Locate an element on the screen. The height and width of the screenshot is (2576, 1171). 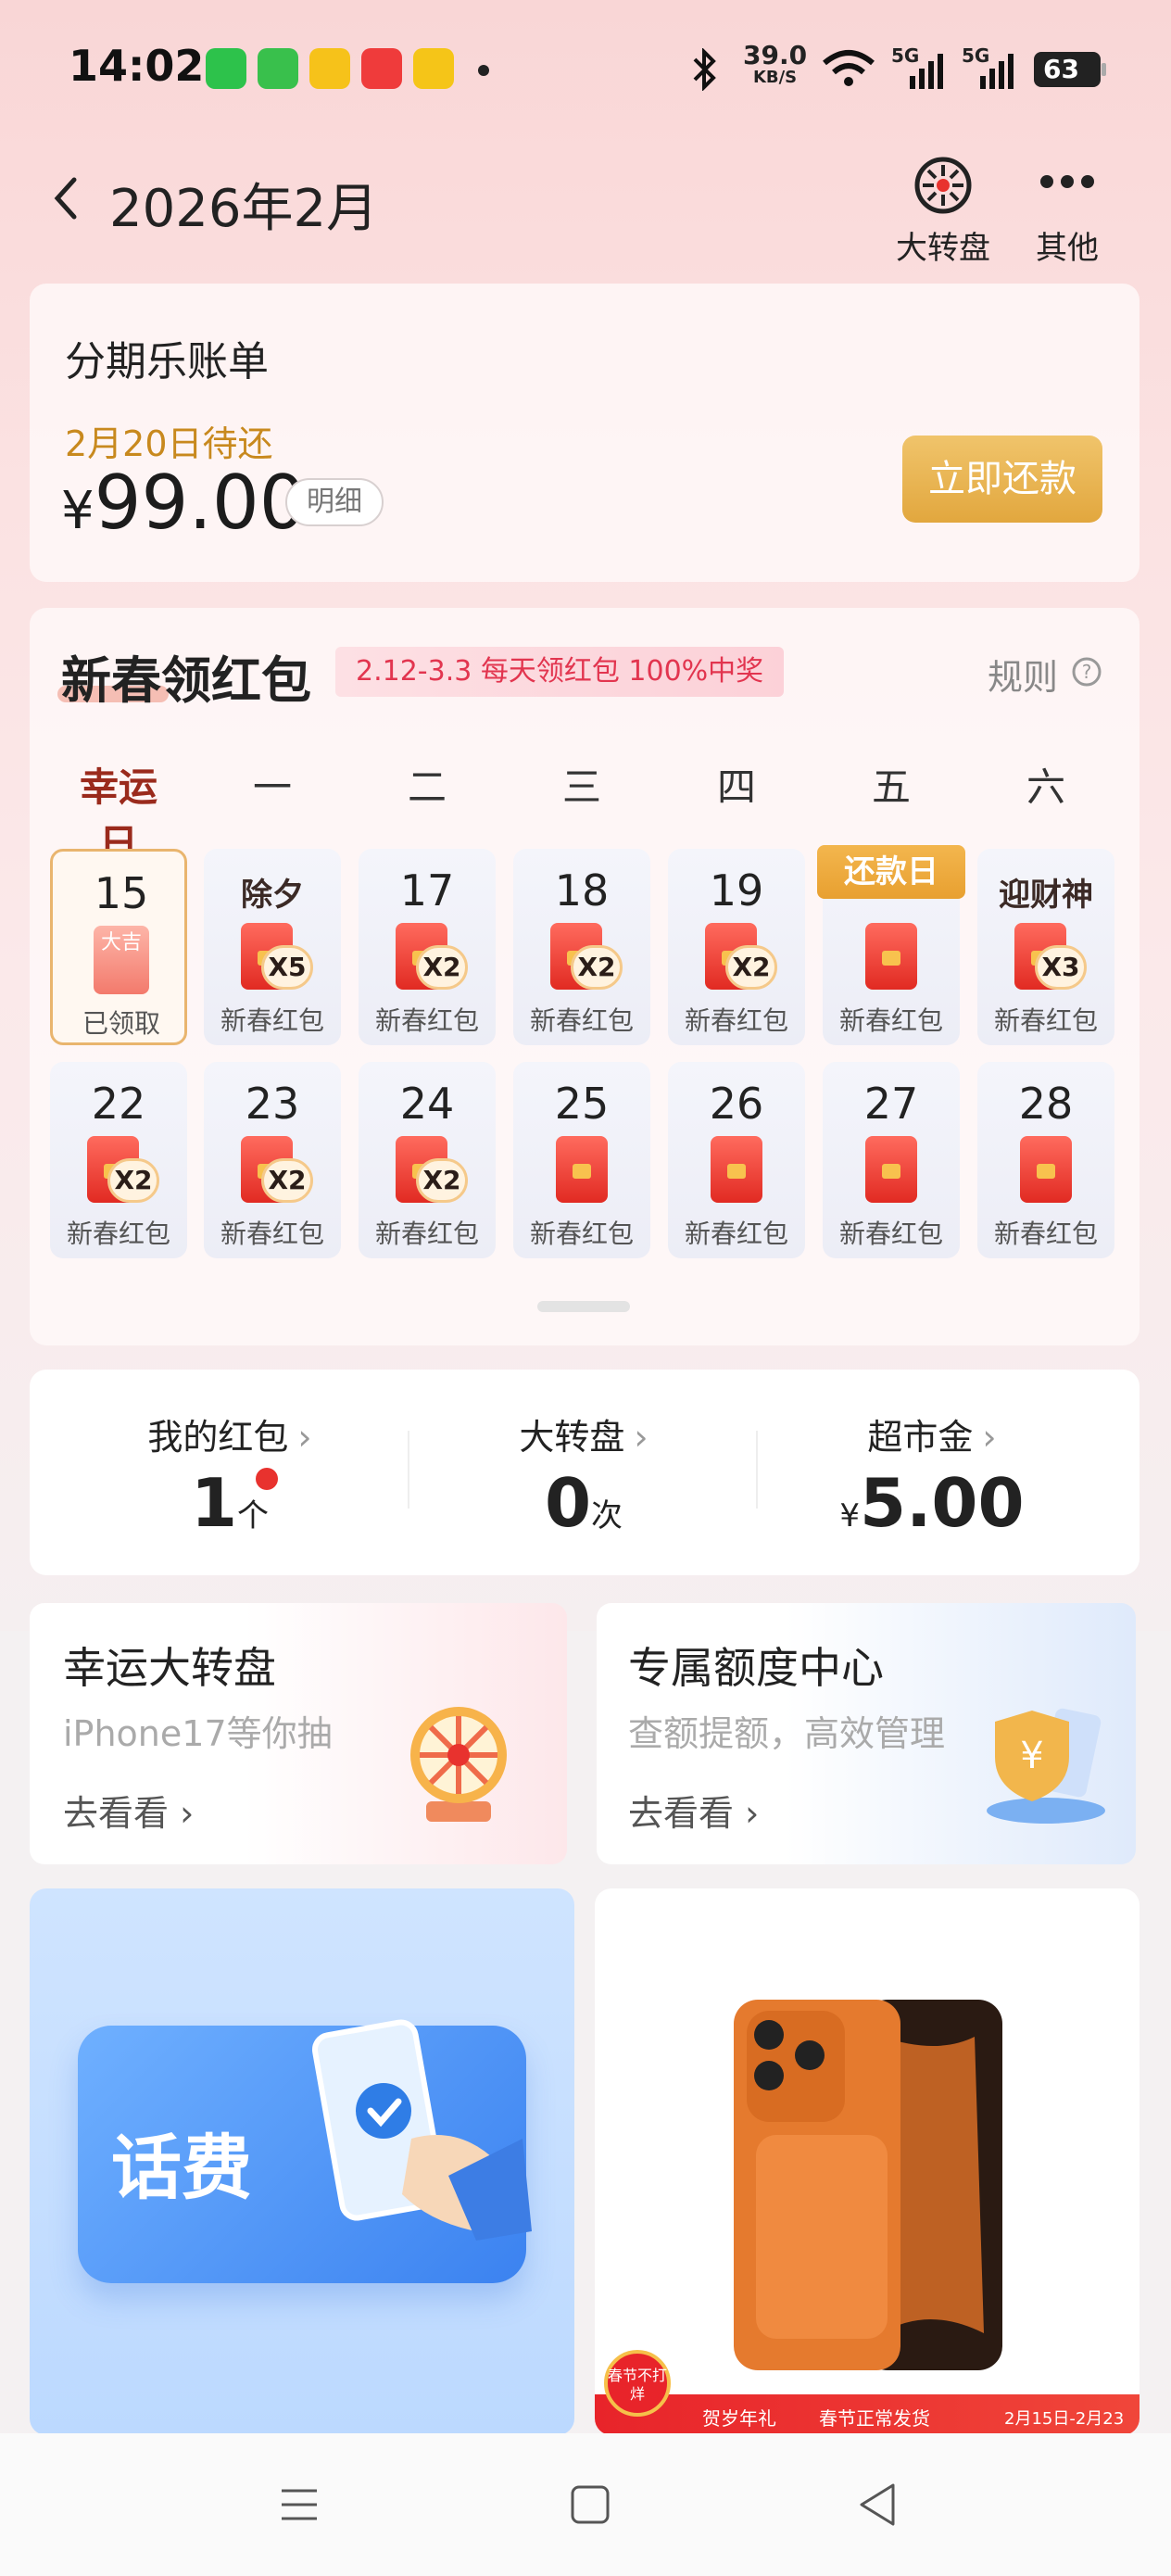
calendar-day: 迎财神 X3 新春红包 is located at coordinates (1045, 947).